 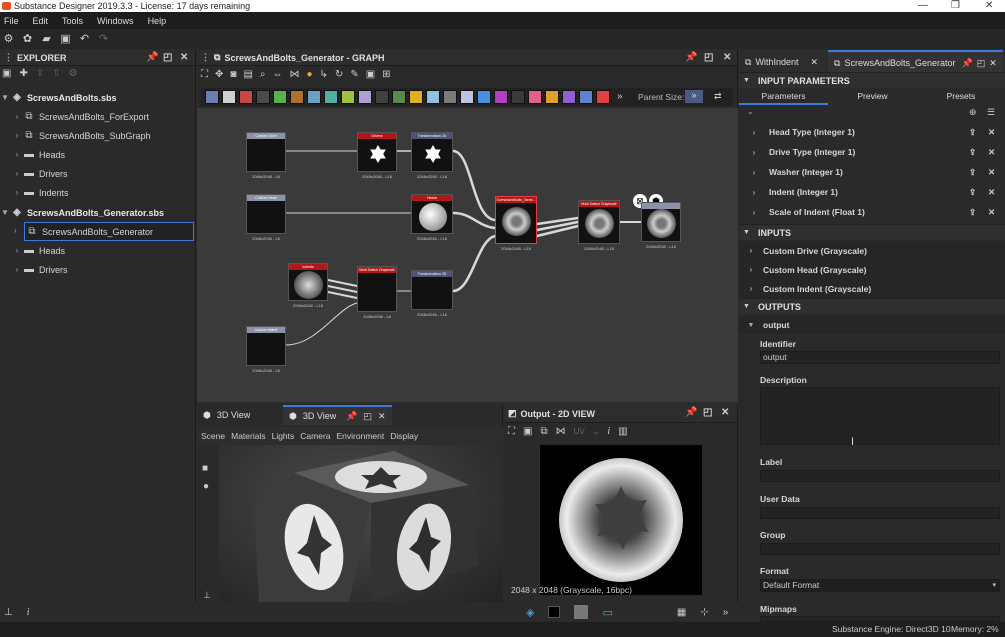 What do you see at coordinates (205, 468) in the screenshot?
I see `video-camera-icon: ■` at bounding box center [205, 468].